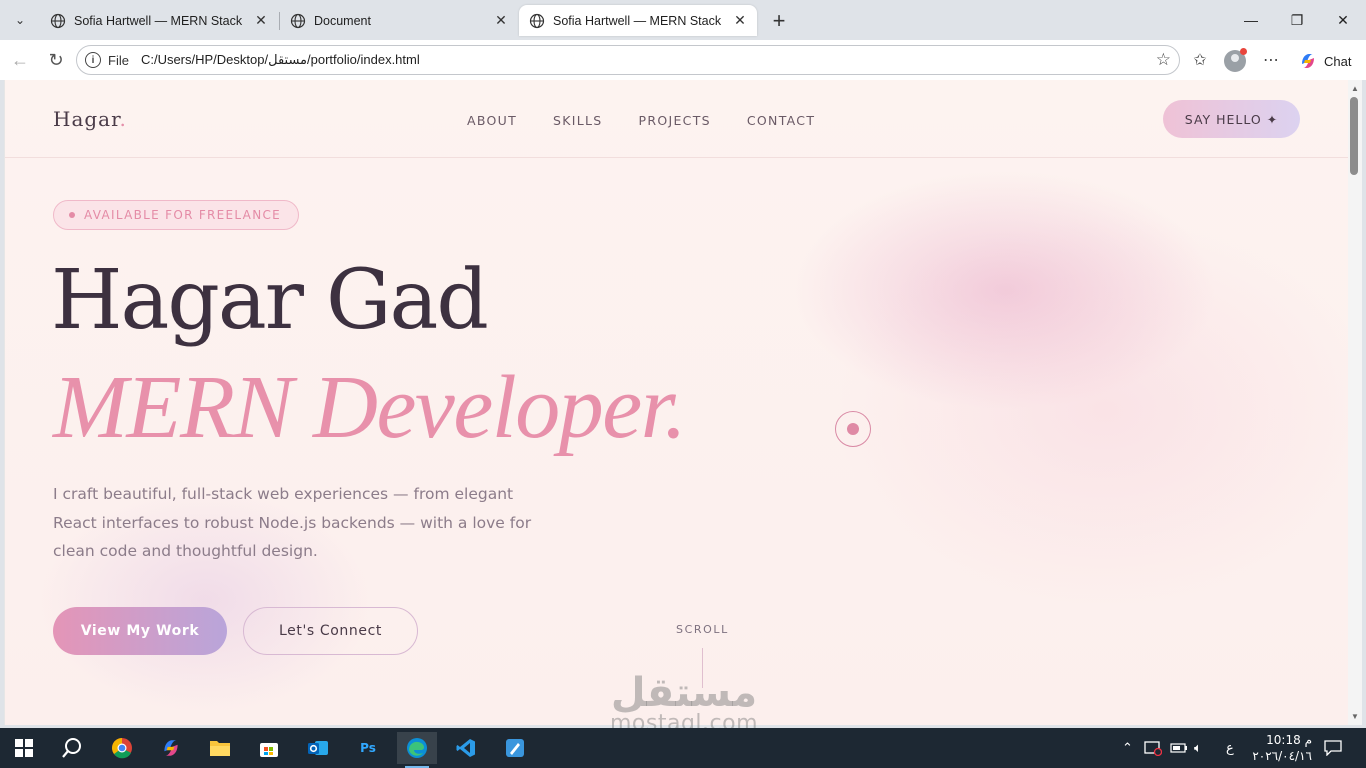  I want to click on clock-time: 10:18 م, so click(1289, 740).